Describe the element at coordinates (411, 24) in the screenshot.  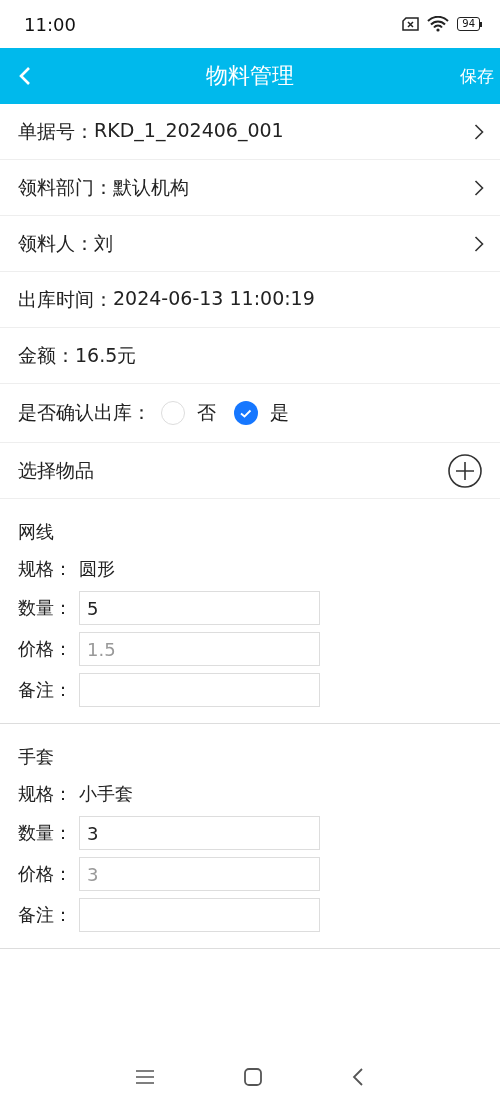
I see `sim-card-icon` at that location.